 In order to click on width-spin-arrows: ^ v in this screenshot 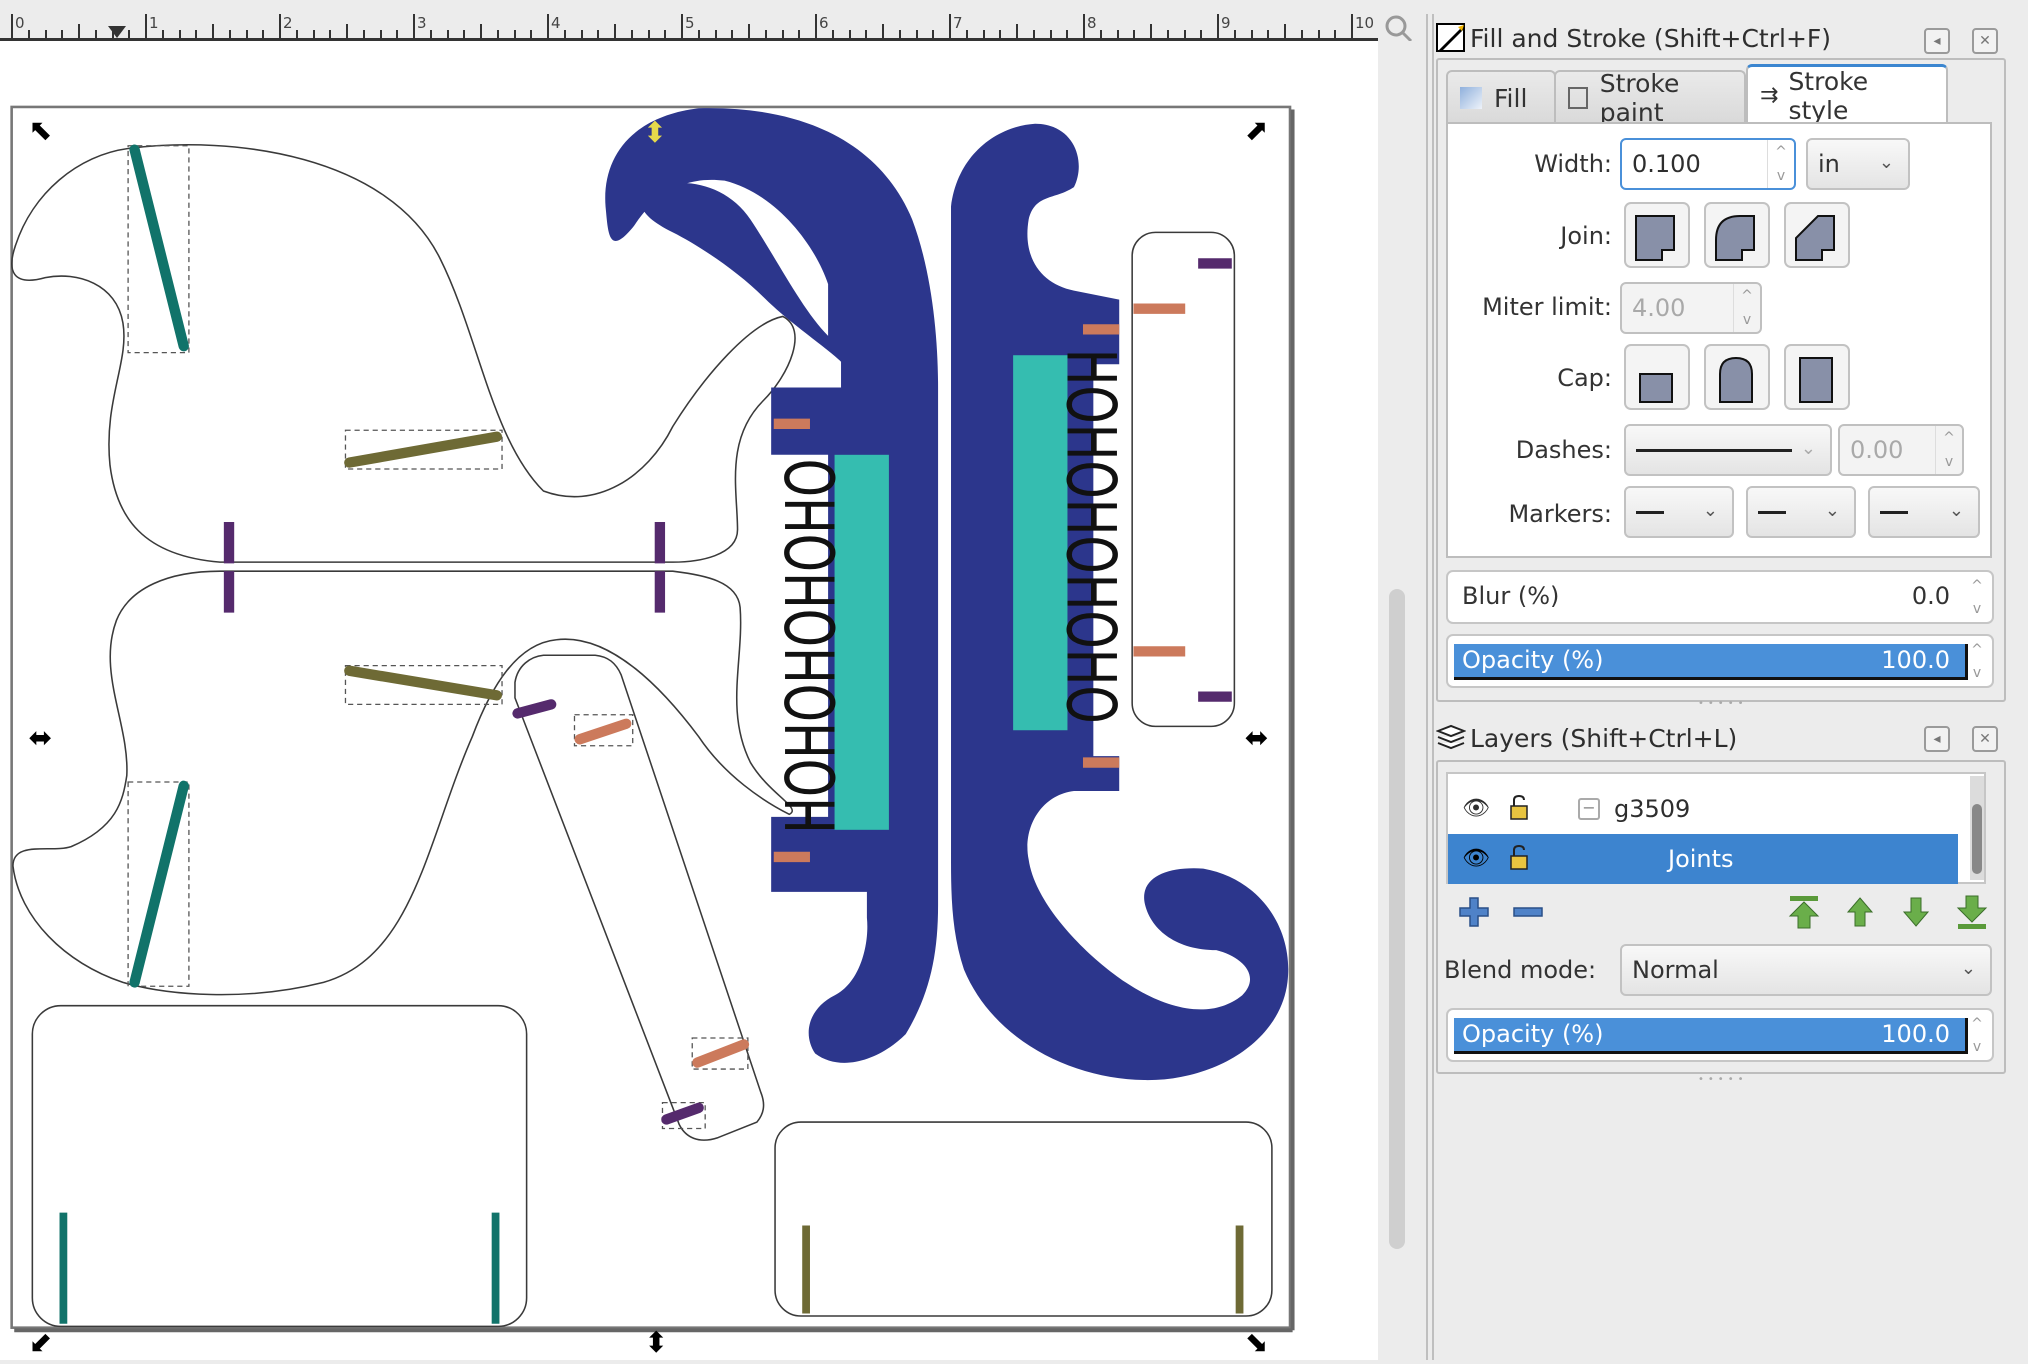, I will do `click(1780, 164)`.